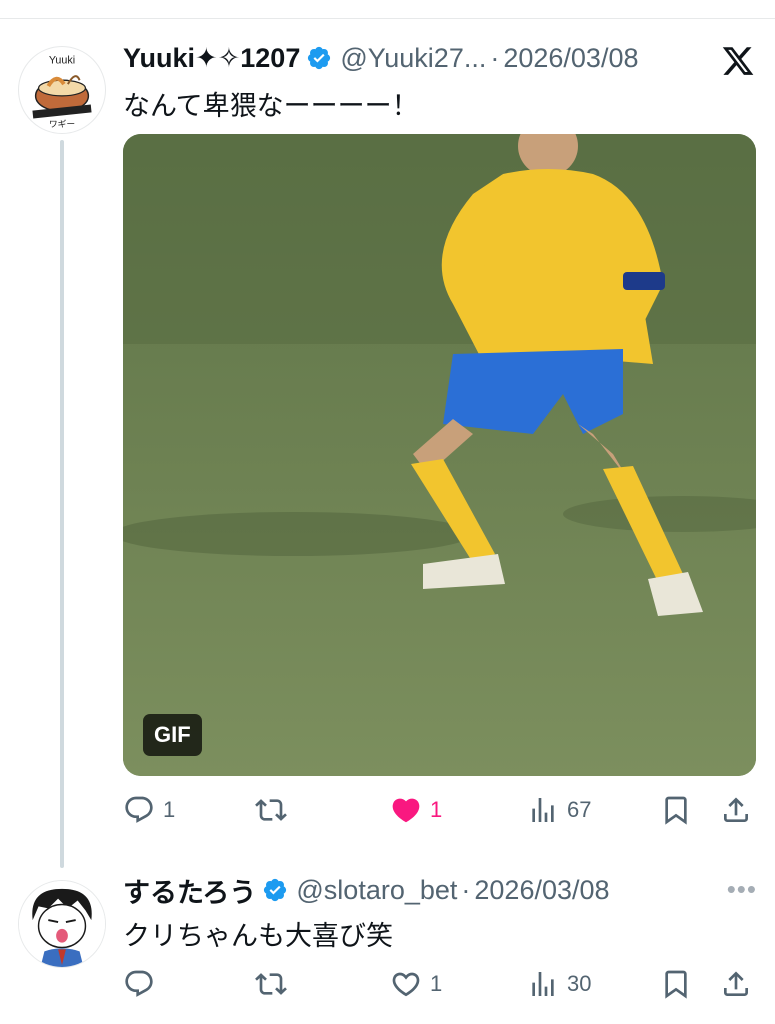 The width and height of the screenshot is (775, 1024). Describe the element at coordinates (742, 889) in the screenshot. I see `more-icon: •••` at that location.